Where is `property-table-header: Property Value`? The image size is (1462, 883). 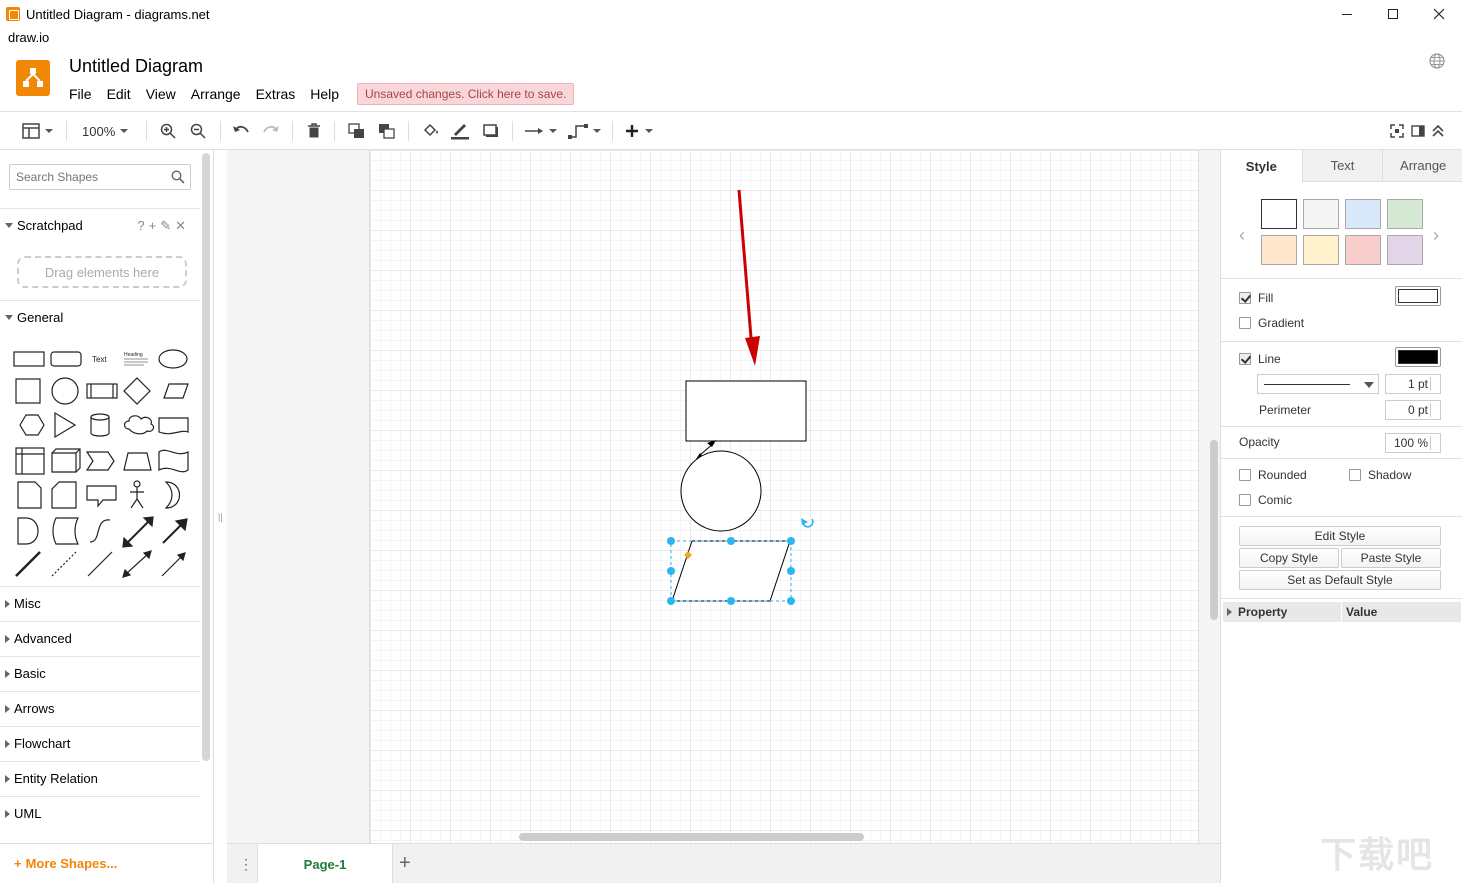
property-table-header: Property Value is located at coordinates (1342, 612).